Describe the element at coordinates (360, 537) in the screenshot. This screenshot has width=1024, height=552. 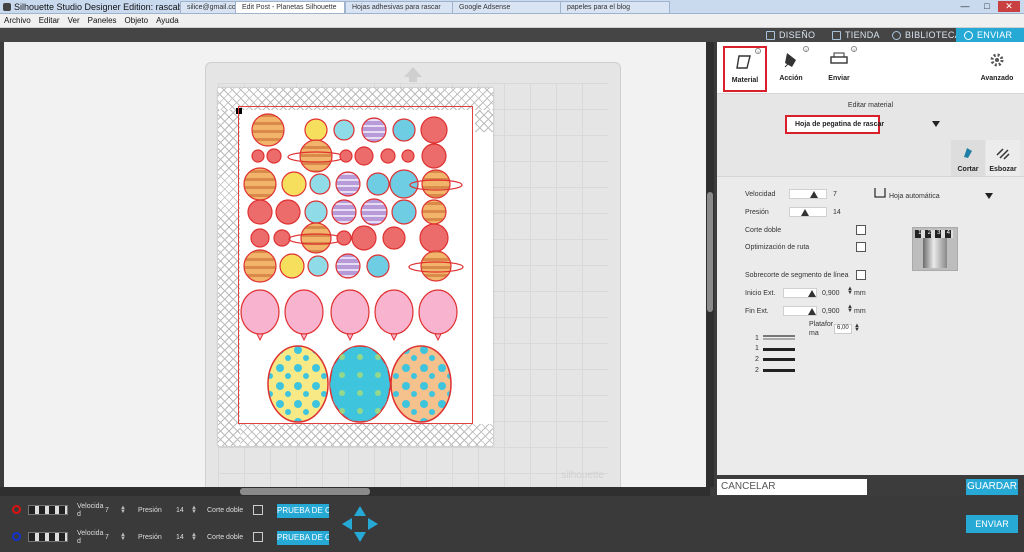
I see `arrow-down-icon` at that location.